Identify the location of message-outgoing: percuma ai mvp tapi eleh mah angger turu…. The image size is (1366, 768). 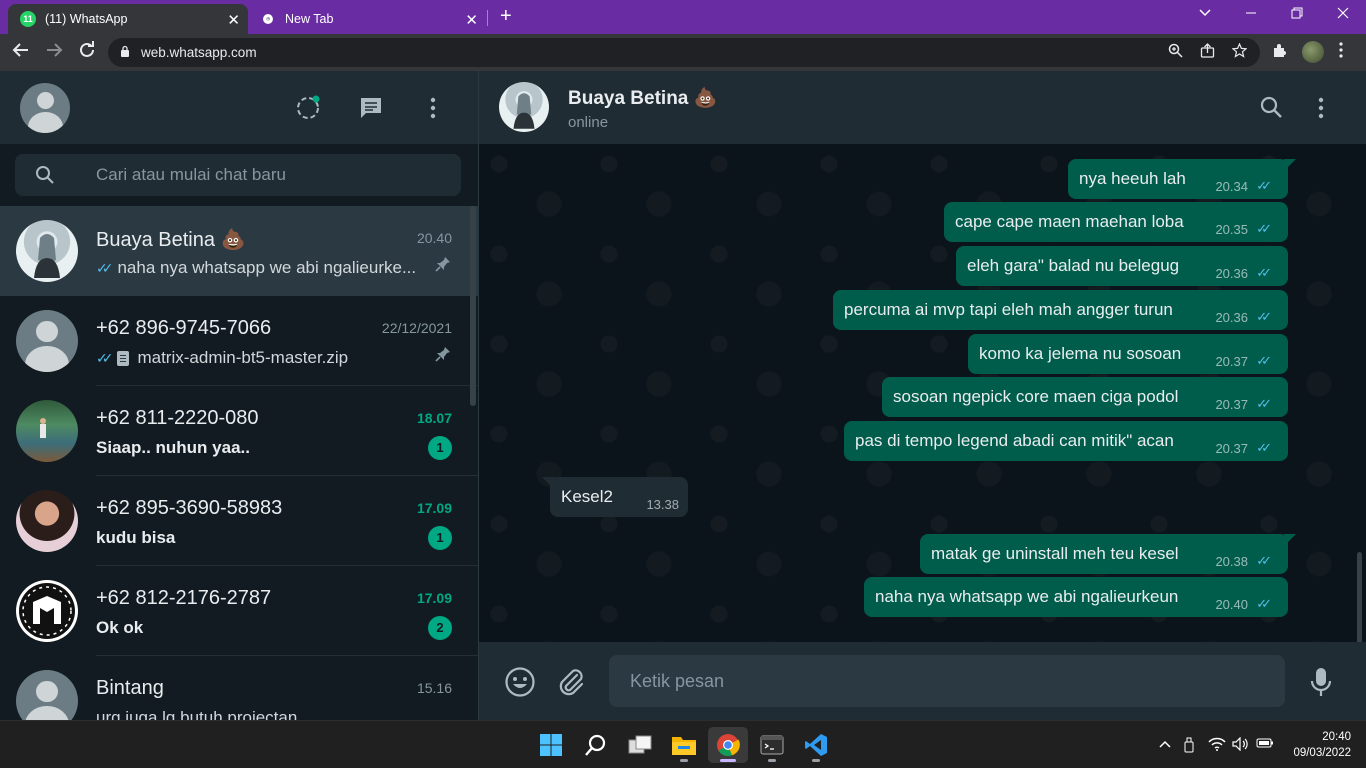
(1060, 310).